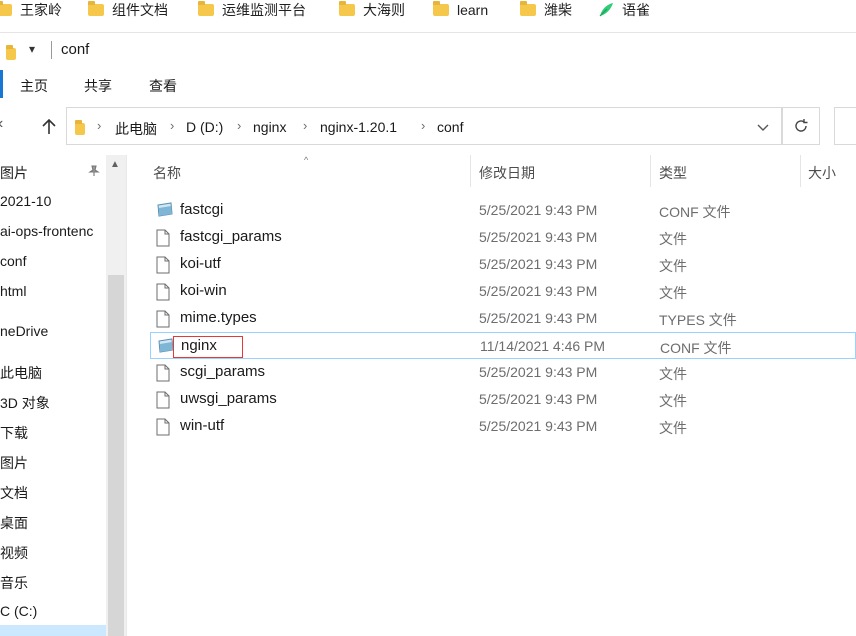 The height and width of the screenshot is (636, 856). Describe the element at coordinates (31, 10) in the screenshot. I see `bookmark-wangjialing: 王家岭` at that location.